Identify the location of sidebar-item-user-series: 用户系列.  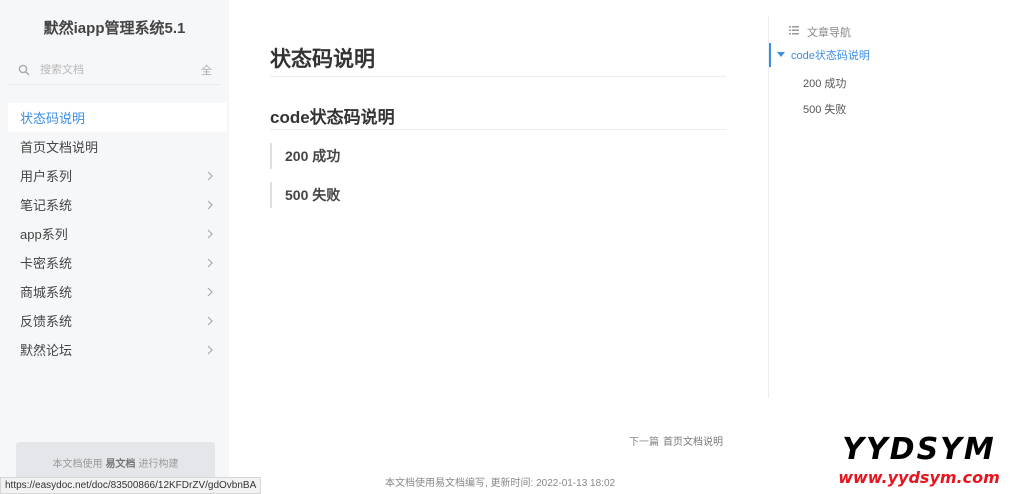
(117, 175).